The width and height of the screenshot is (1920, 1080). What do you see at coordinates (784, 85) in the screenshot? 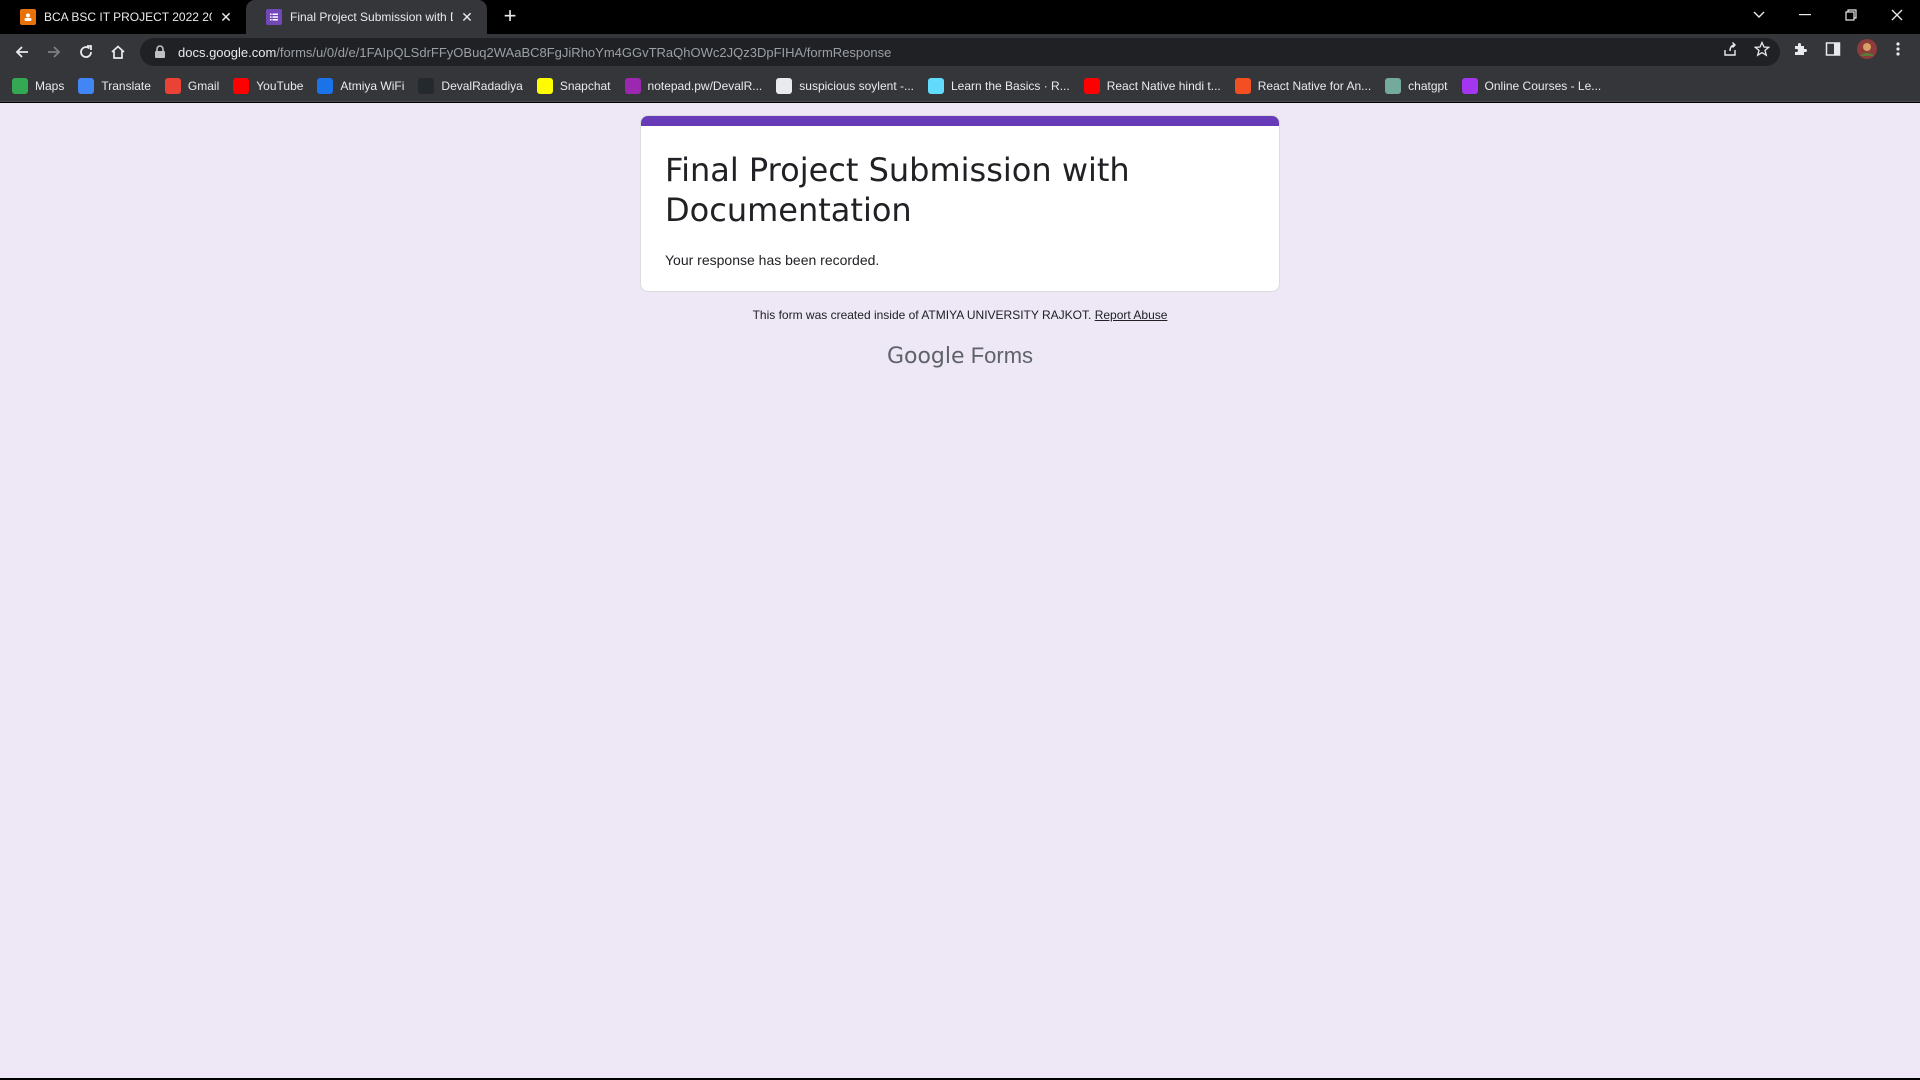
I see `glitch-icon` at bounding box center [784, 85].